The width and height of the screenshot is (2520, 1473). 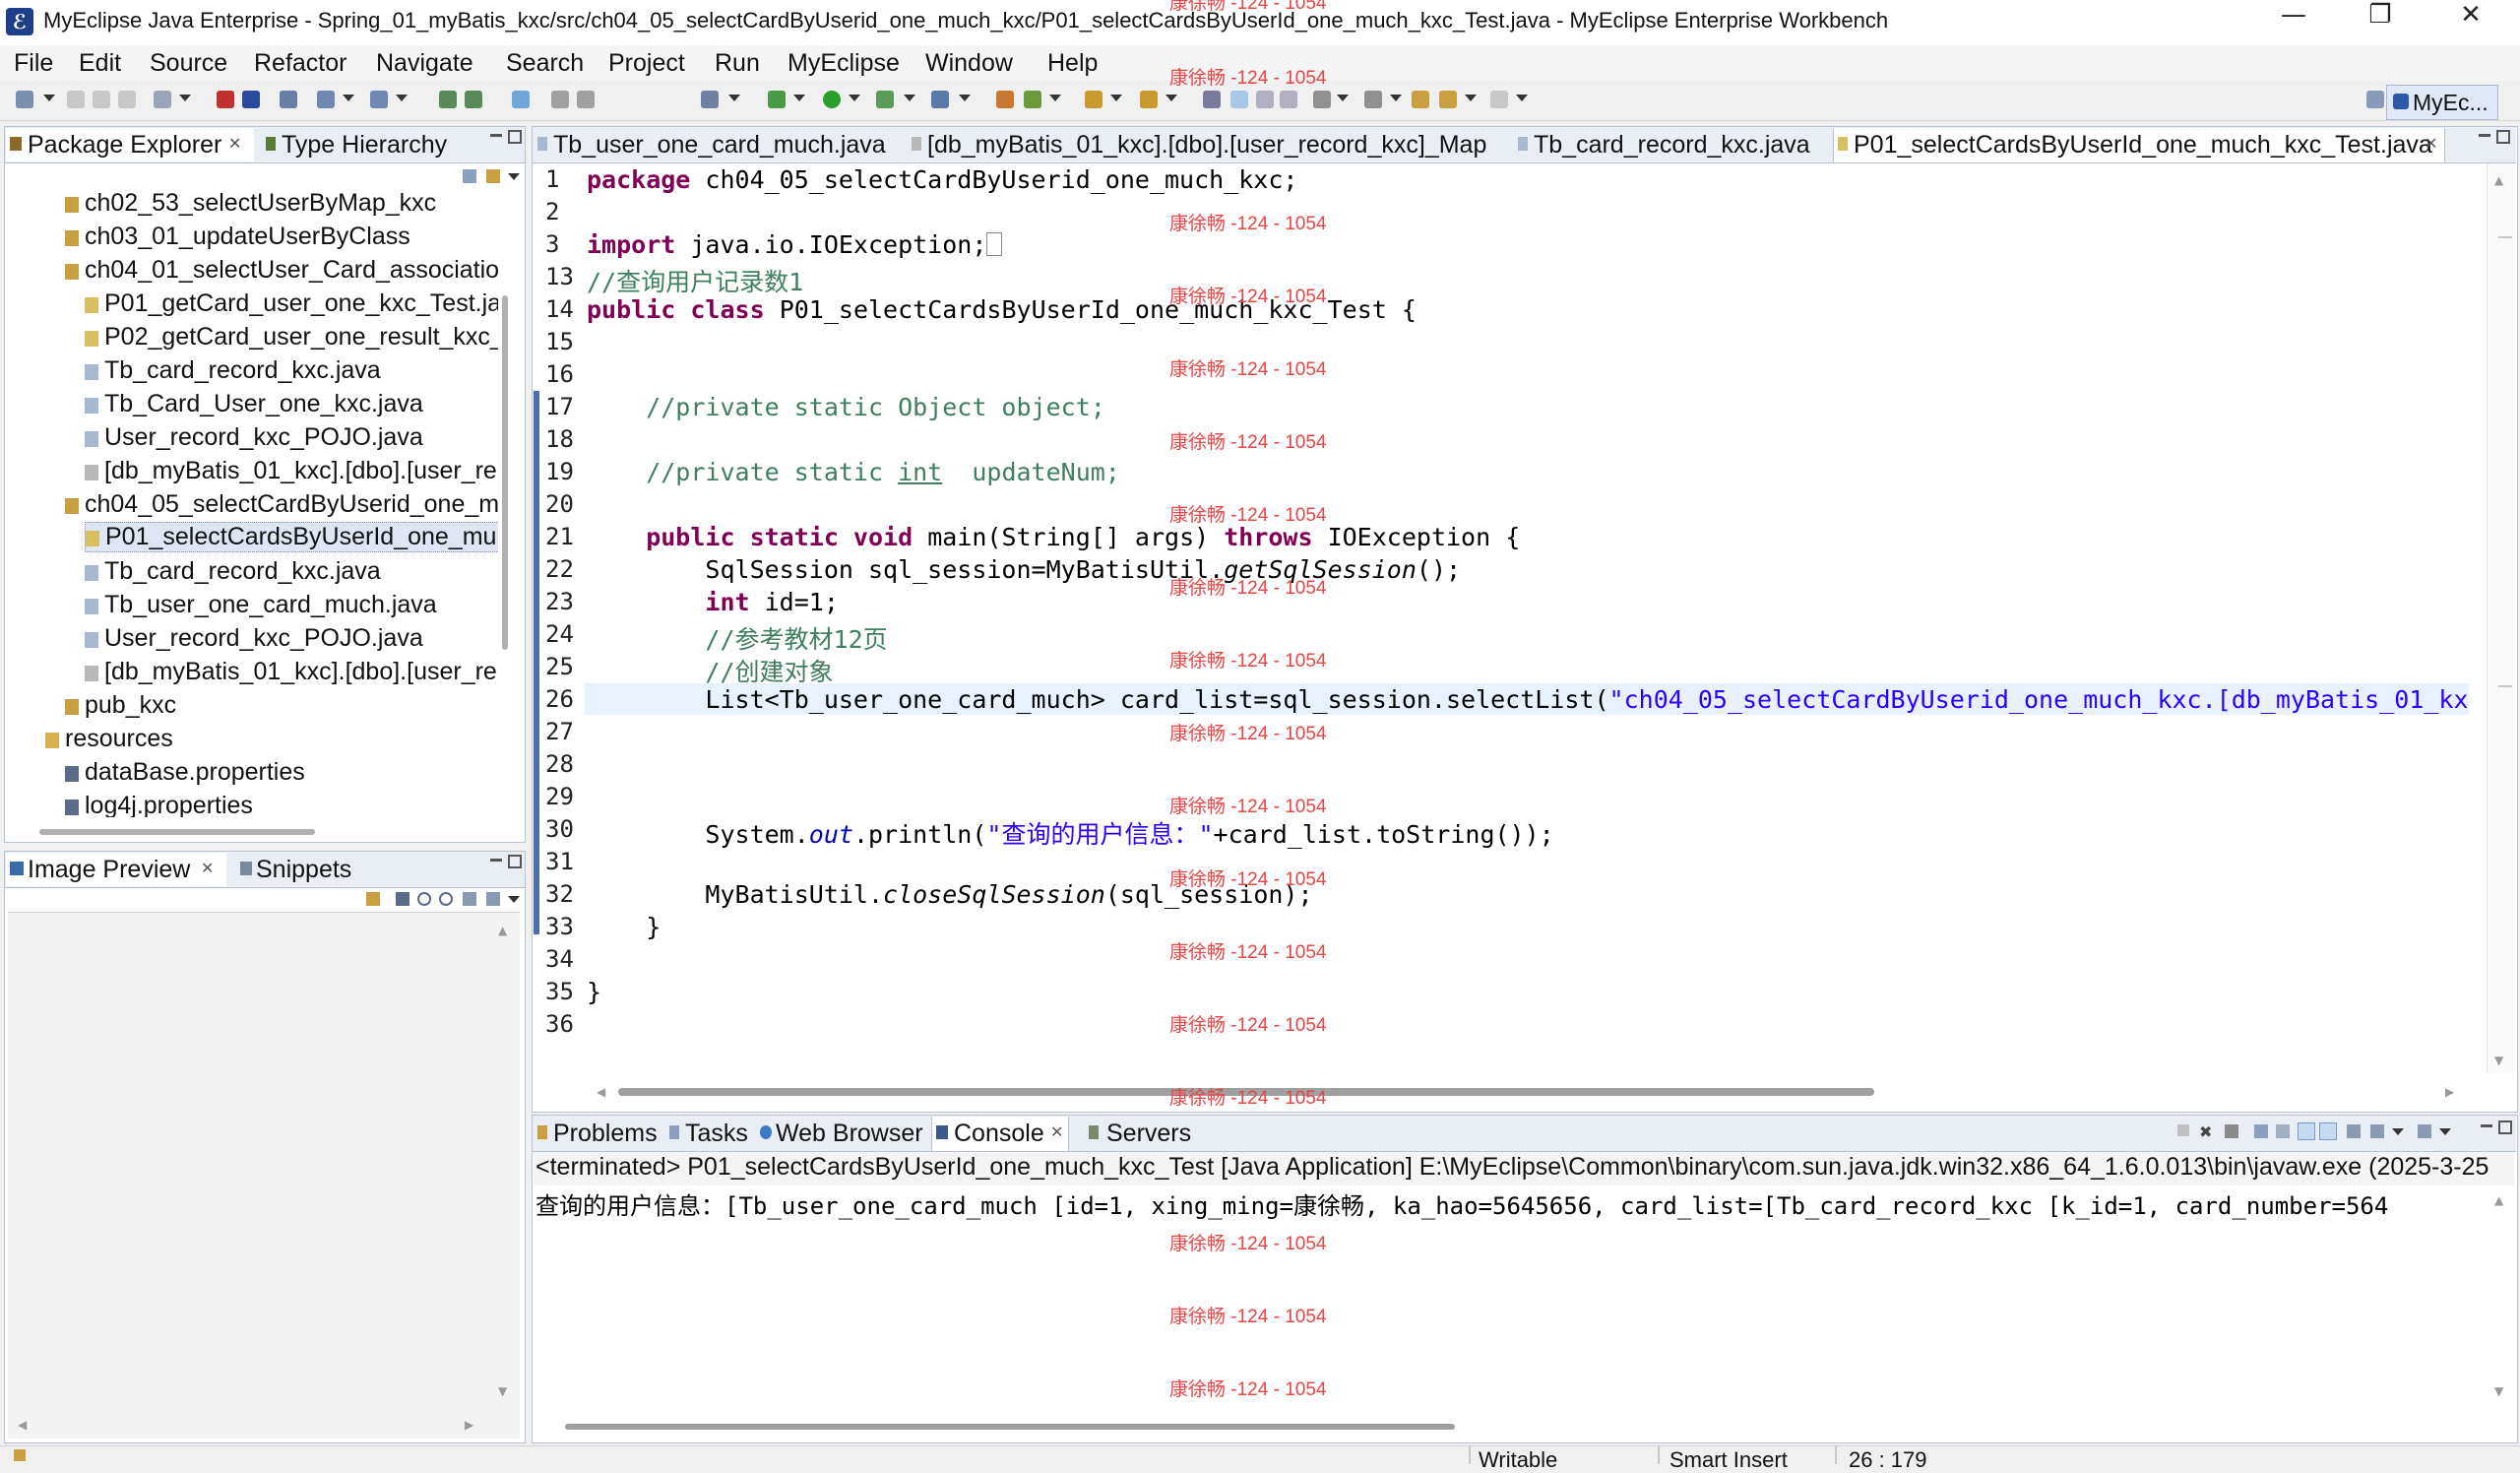 I want to click on tab-image-preview: Image Preview ✕, so click(x=116, y=869).